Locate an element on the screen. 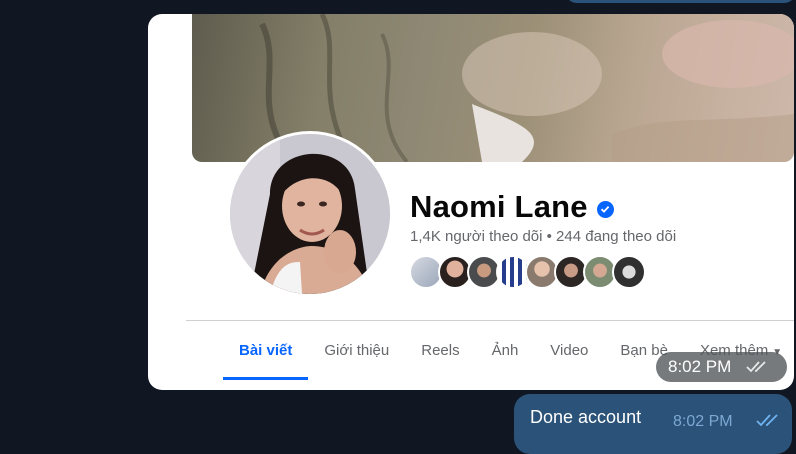 Image resolution: width=796 pixels, height=454 pixels. tab-reels: Reels is located at coordinates (440, 357).